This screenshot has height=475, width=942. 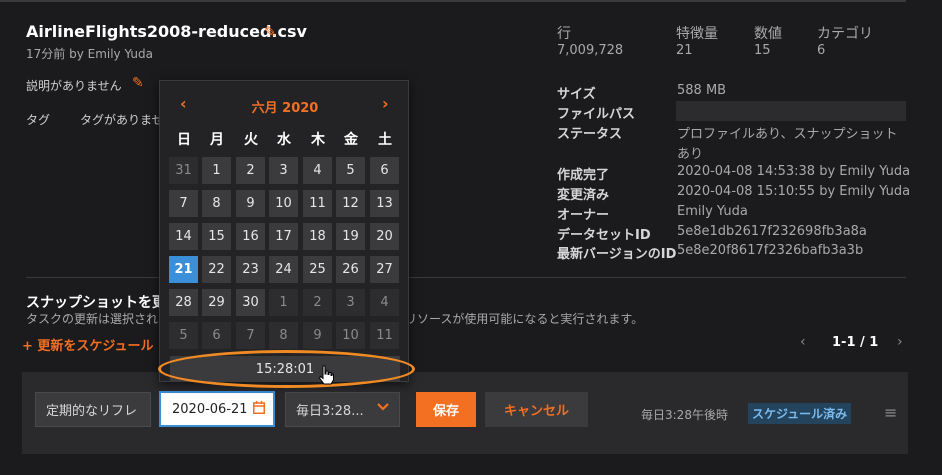 What do you see at coordinates (259, 409) in the screenshot?
I see `calendar-icon` at bounding box center [259, 409].